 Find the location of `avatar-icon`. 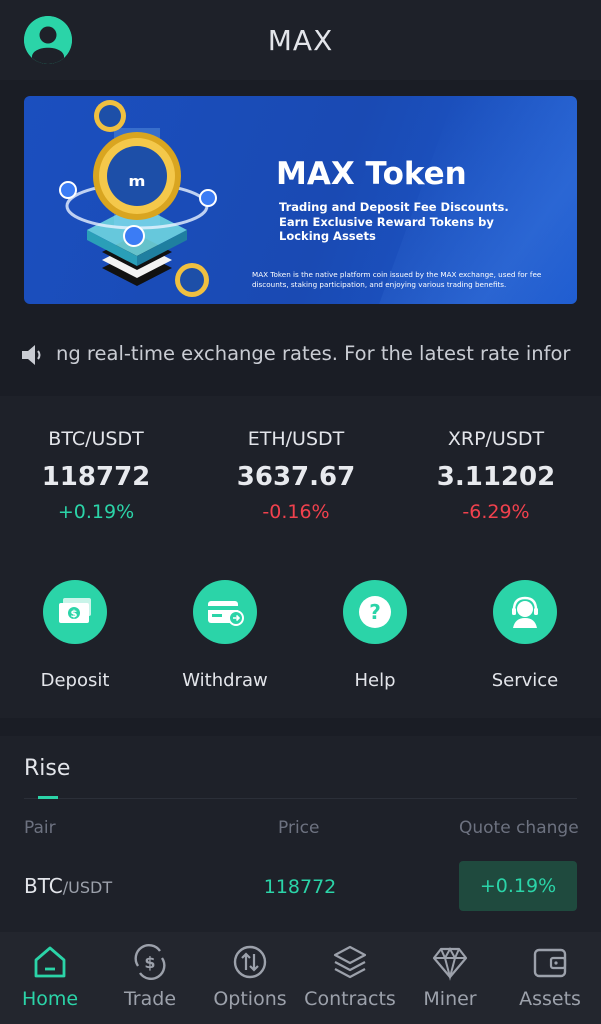

avatar-icon is located at coordinates (48, 40).